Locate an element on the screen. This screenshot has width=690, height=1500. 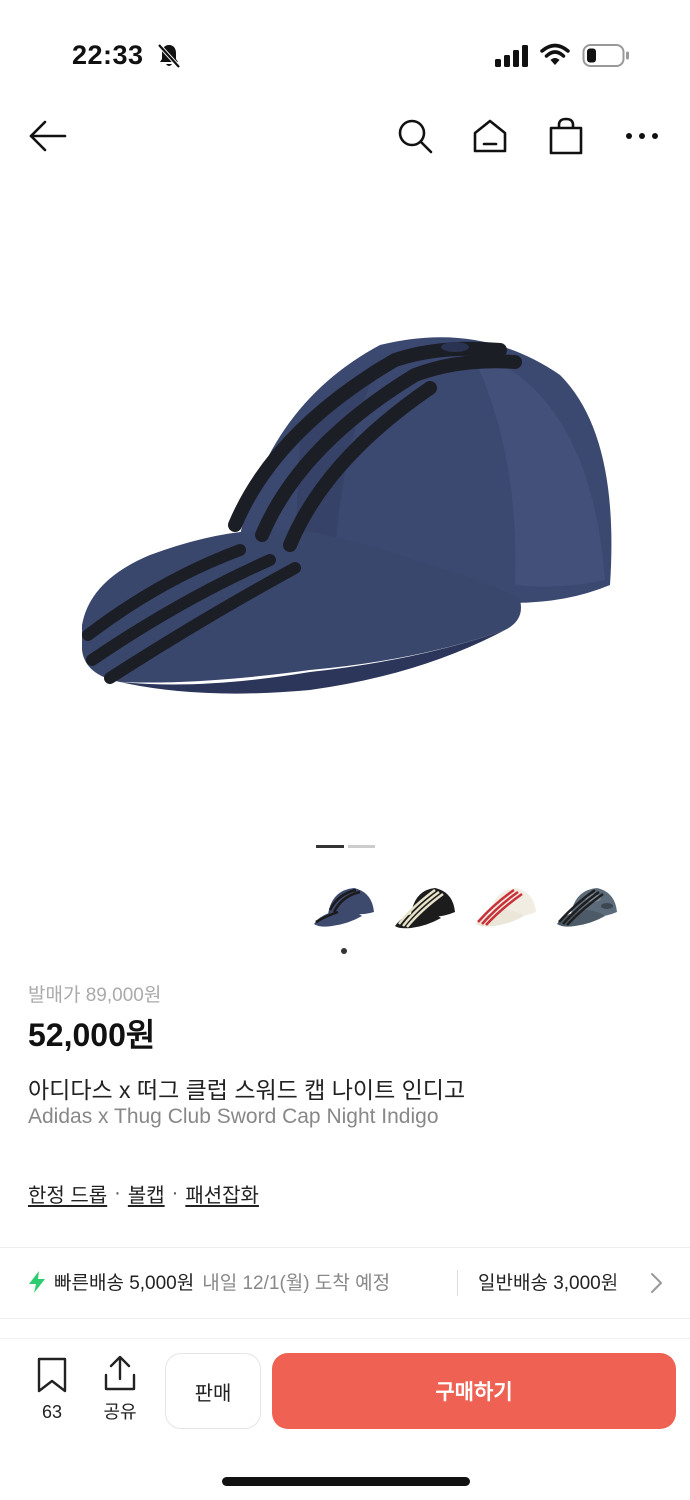
chevron-right-icon is located at coordinates (656, 1283).